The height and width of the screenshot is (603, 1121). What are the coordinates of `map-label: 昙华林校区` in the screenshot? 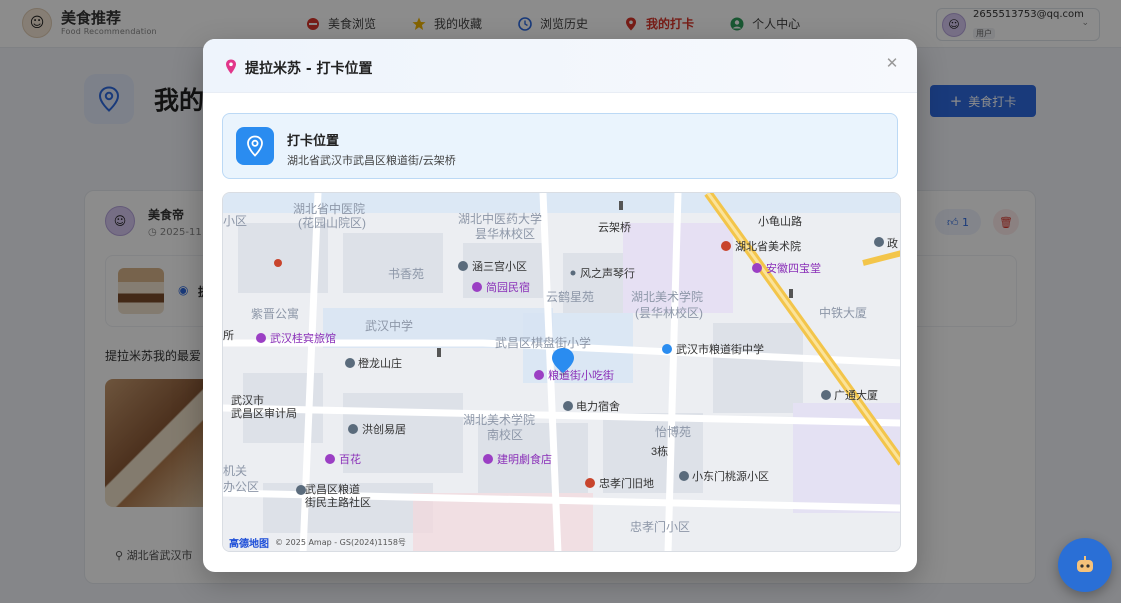 It's located at (505, 233).